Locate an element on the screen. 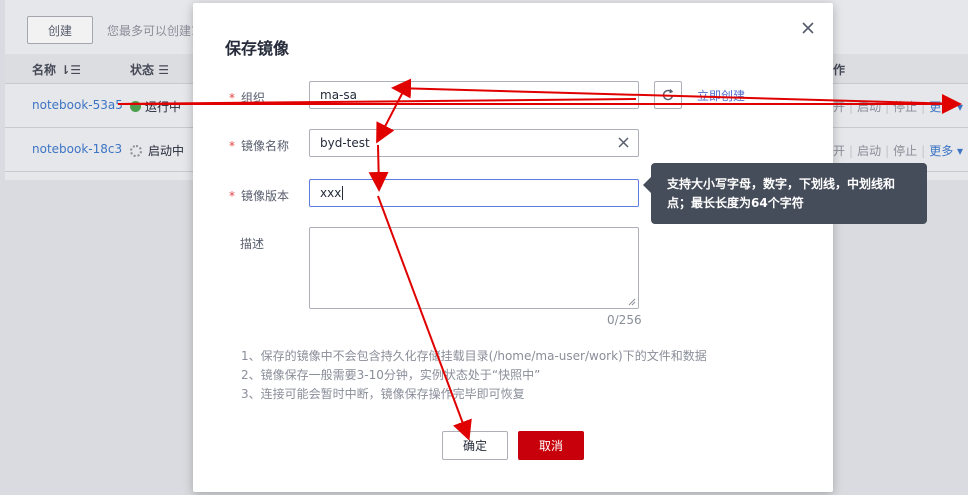  org-label: * 组织 is located at coordinates (247, 98).